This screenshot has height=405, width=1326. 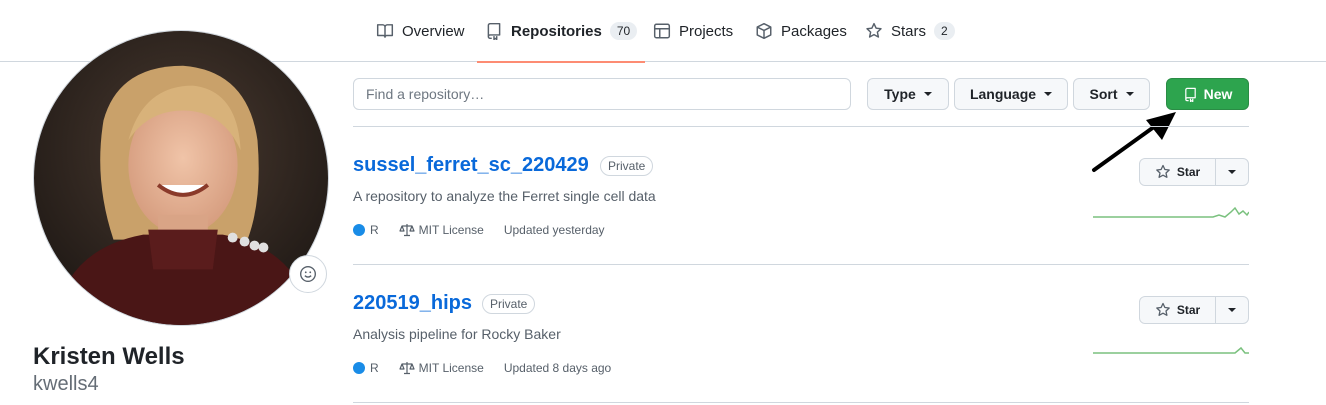 I want to click on smiley-icon, so click(x=308, y=274).